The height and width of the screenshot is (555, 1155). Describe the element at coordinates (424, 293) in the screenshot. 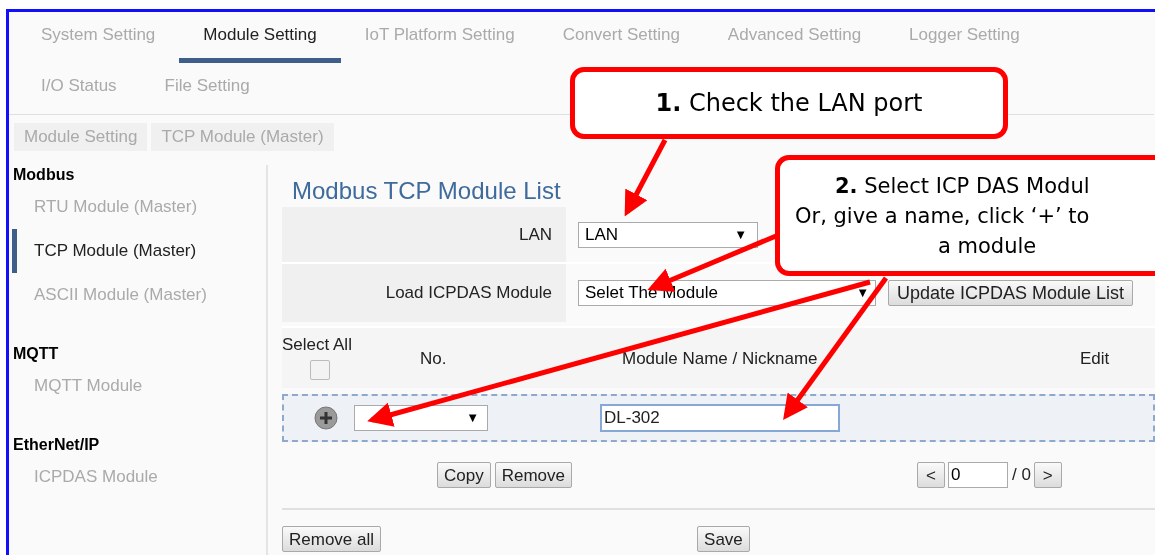

I see `field-label: Load ICPDAS Module` at that location.